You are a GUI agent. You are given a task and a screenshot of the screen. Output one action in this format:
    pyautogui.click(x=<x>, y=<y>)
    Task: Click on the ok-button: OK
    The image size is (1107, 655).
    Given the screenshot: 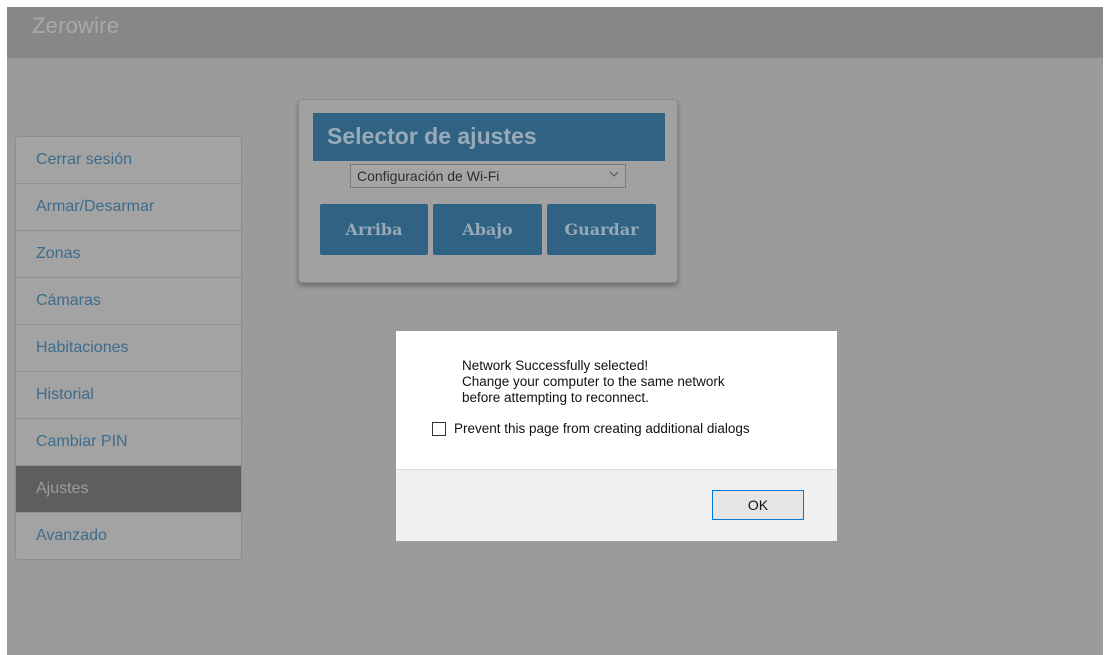 What is the action you would take?
    pyautogui.click(x=758, y=505)
    